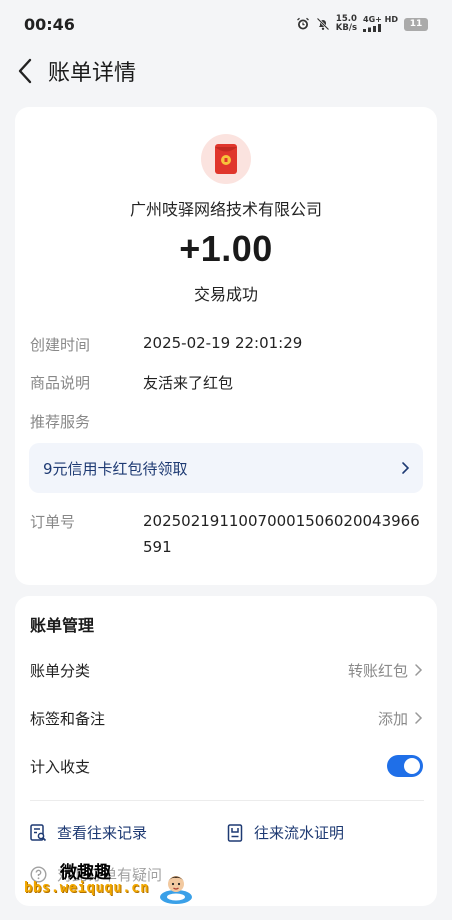 The width and height of the screenshot is (452, 920). I want to click on status-bar: 00:46 15.0 KB/s 4G+ HD 11, so click(226, 24).